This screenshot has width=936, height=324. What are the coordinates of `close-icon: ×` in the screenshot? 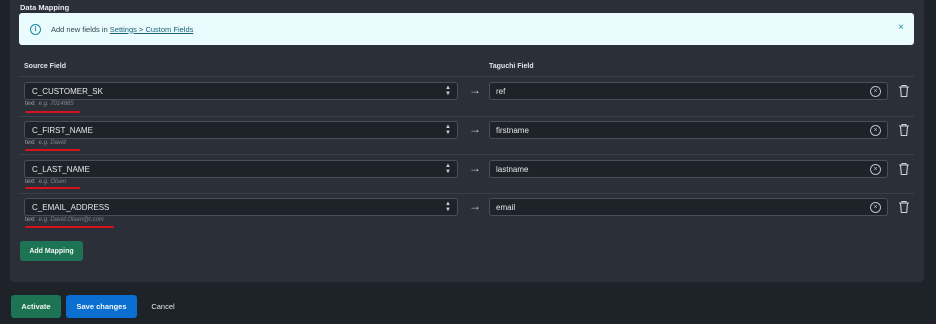 It's located at (901, 28).